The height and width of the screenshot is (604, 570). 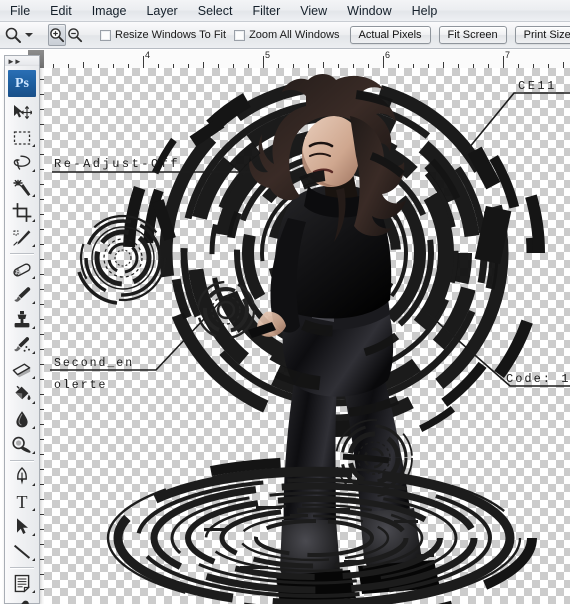 What do you see at coordinates (425, 11) in the screenshot?
I see `menu-help: Help` at bounding box center [425, 11].